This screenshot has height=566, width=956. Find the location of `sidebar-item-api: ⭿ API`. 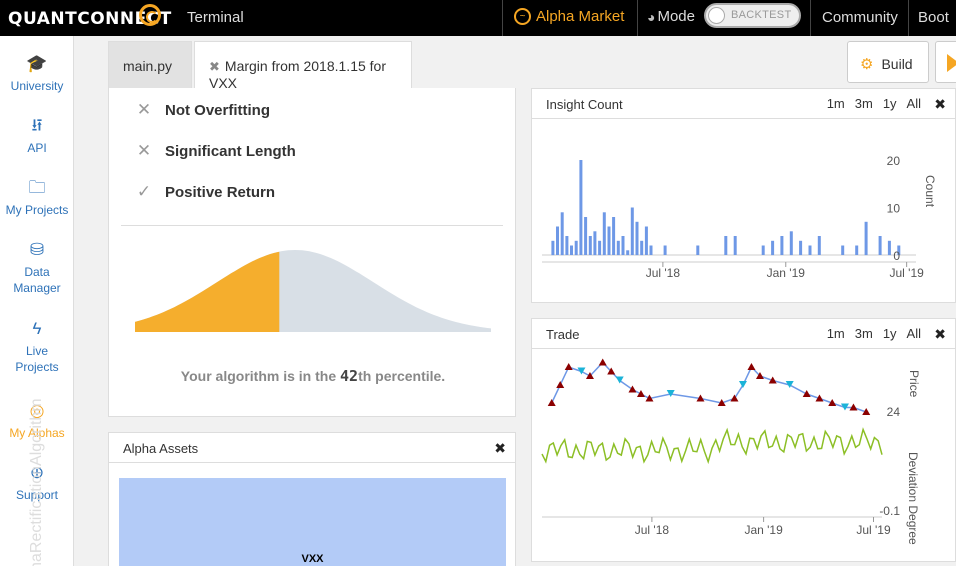

sidebar-item-api: ⭿ API is located at coordinates (37, 136).